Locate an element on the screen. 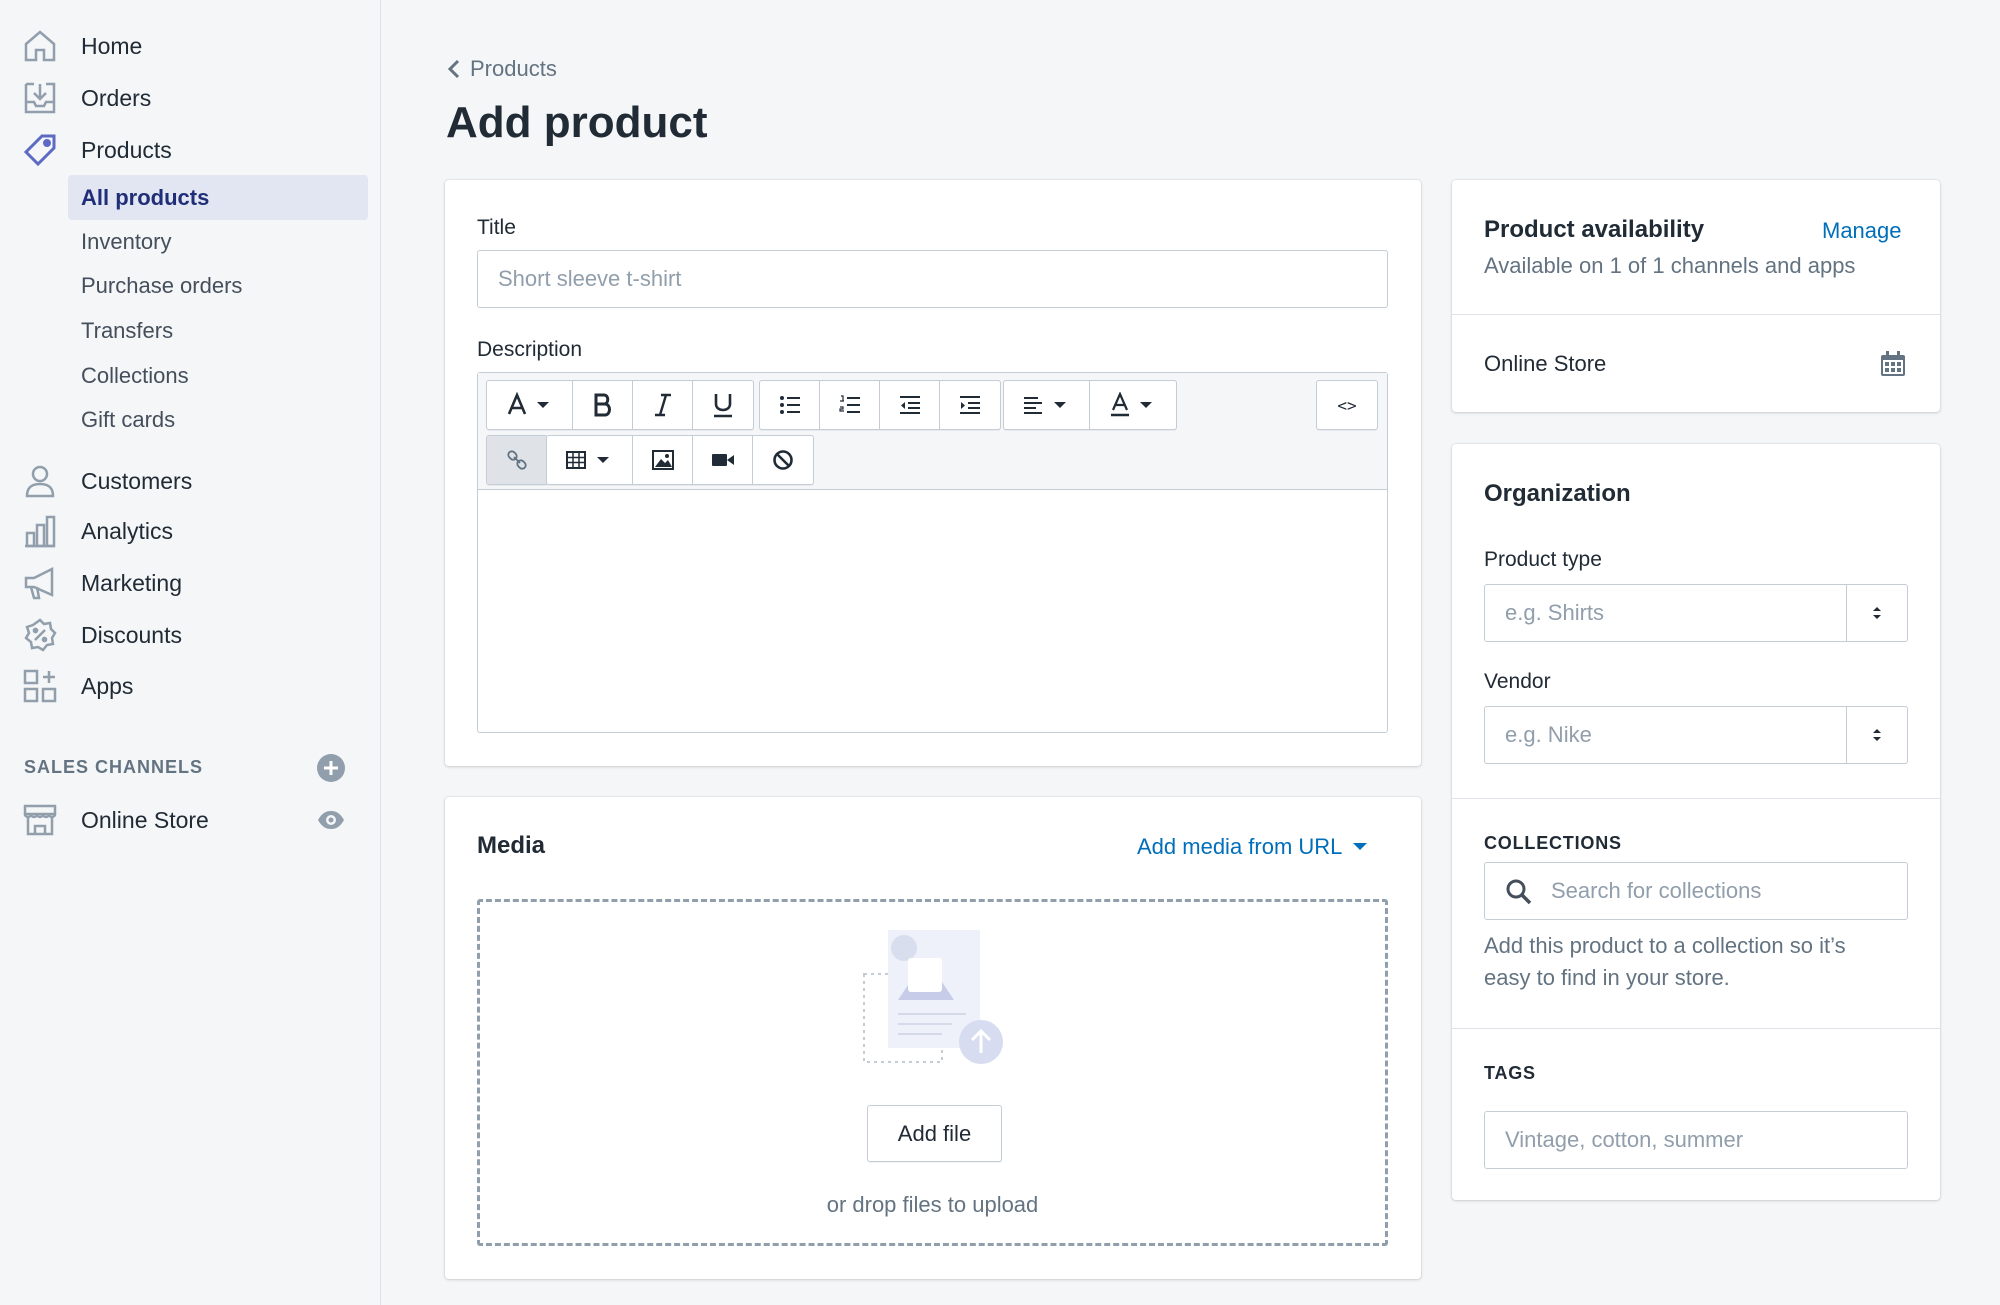  table-dropdown is located at coordinates (590, 460).